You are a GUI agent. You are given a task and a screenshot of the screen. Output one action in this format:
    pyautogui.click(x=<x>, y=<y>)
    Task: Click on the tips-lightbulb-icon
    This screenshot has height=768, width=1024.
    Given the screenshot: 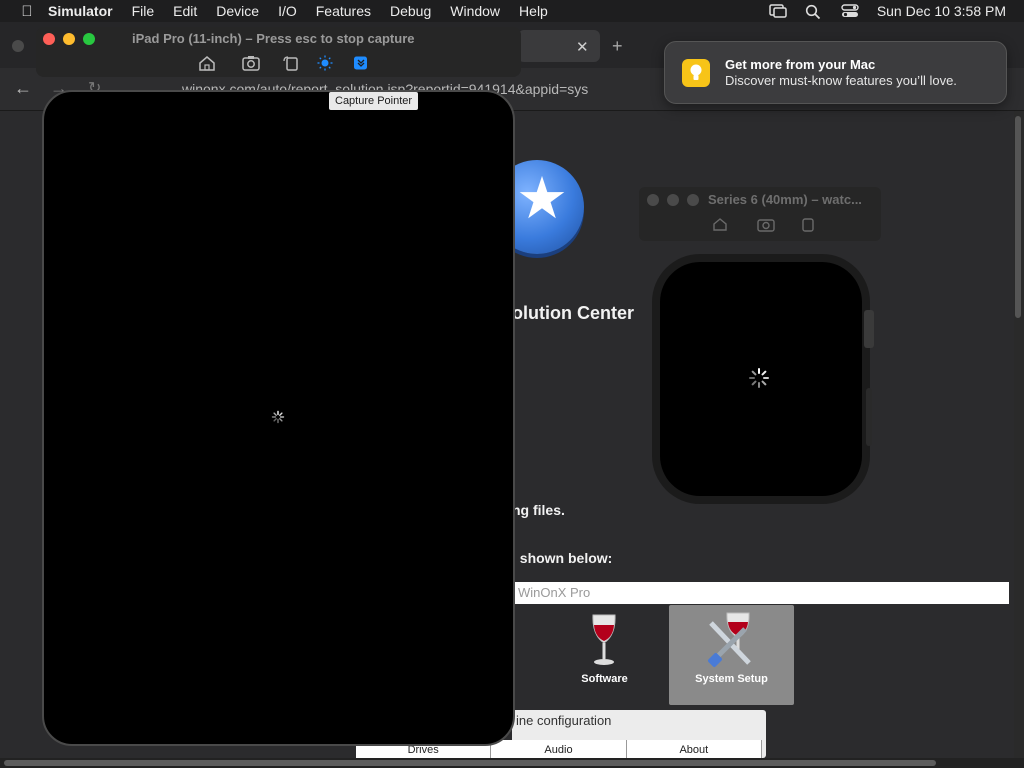 What is the action you would take?
    pyautogui.click(x=696, y=73)
    